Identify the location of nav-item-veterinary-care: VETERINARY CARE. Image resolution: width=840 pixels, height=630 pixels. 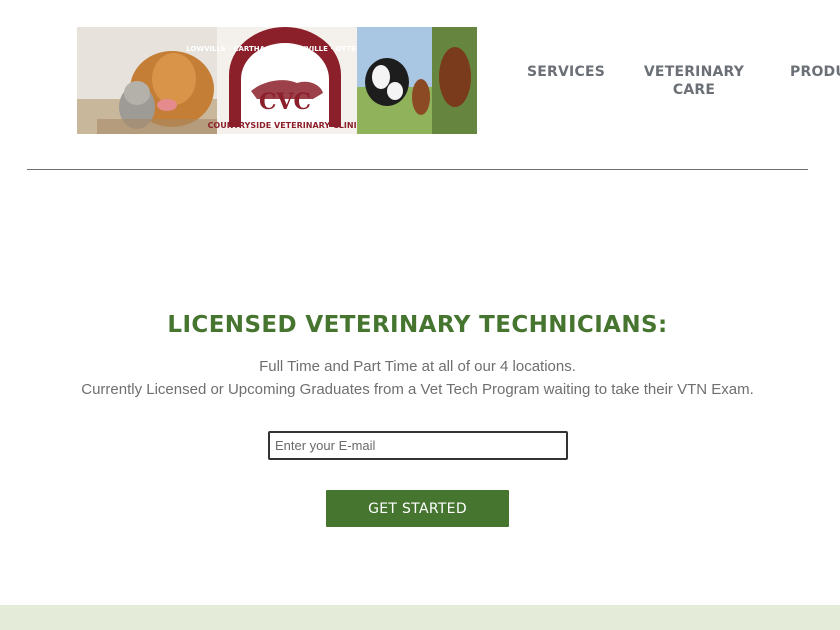
(694, 81).